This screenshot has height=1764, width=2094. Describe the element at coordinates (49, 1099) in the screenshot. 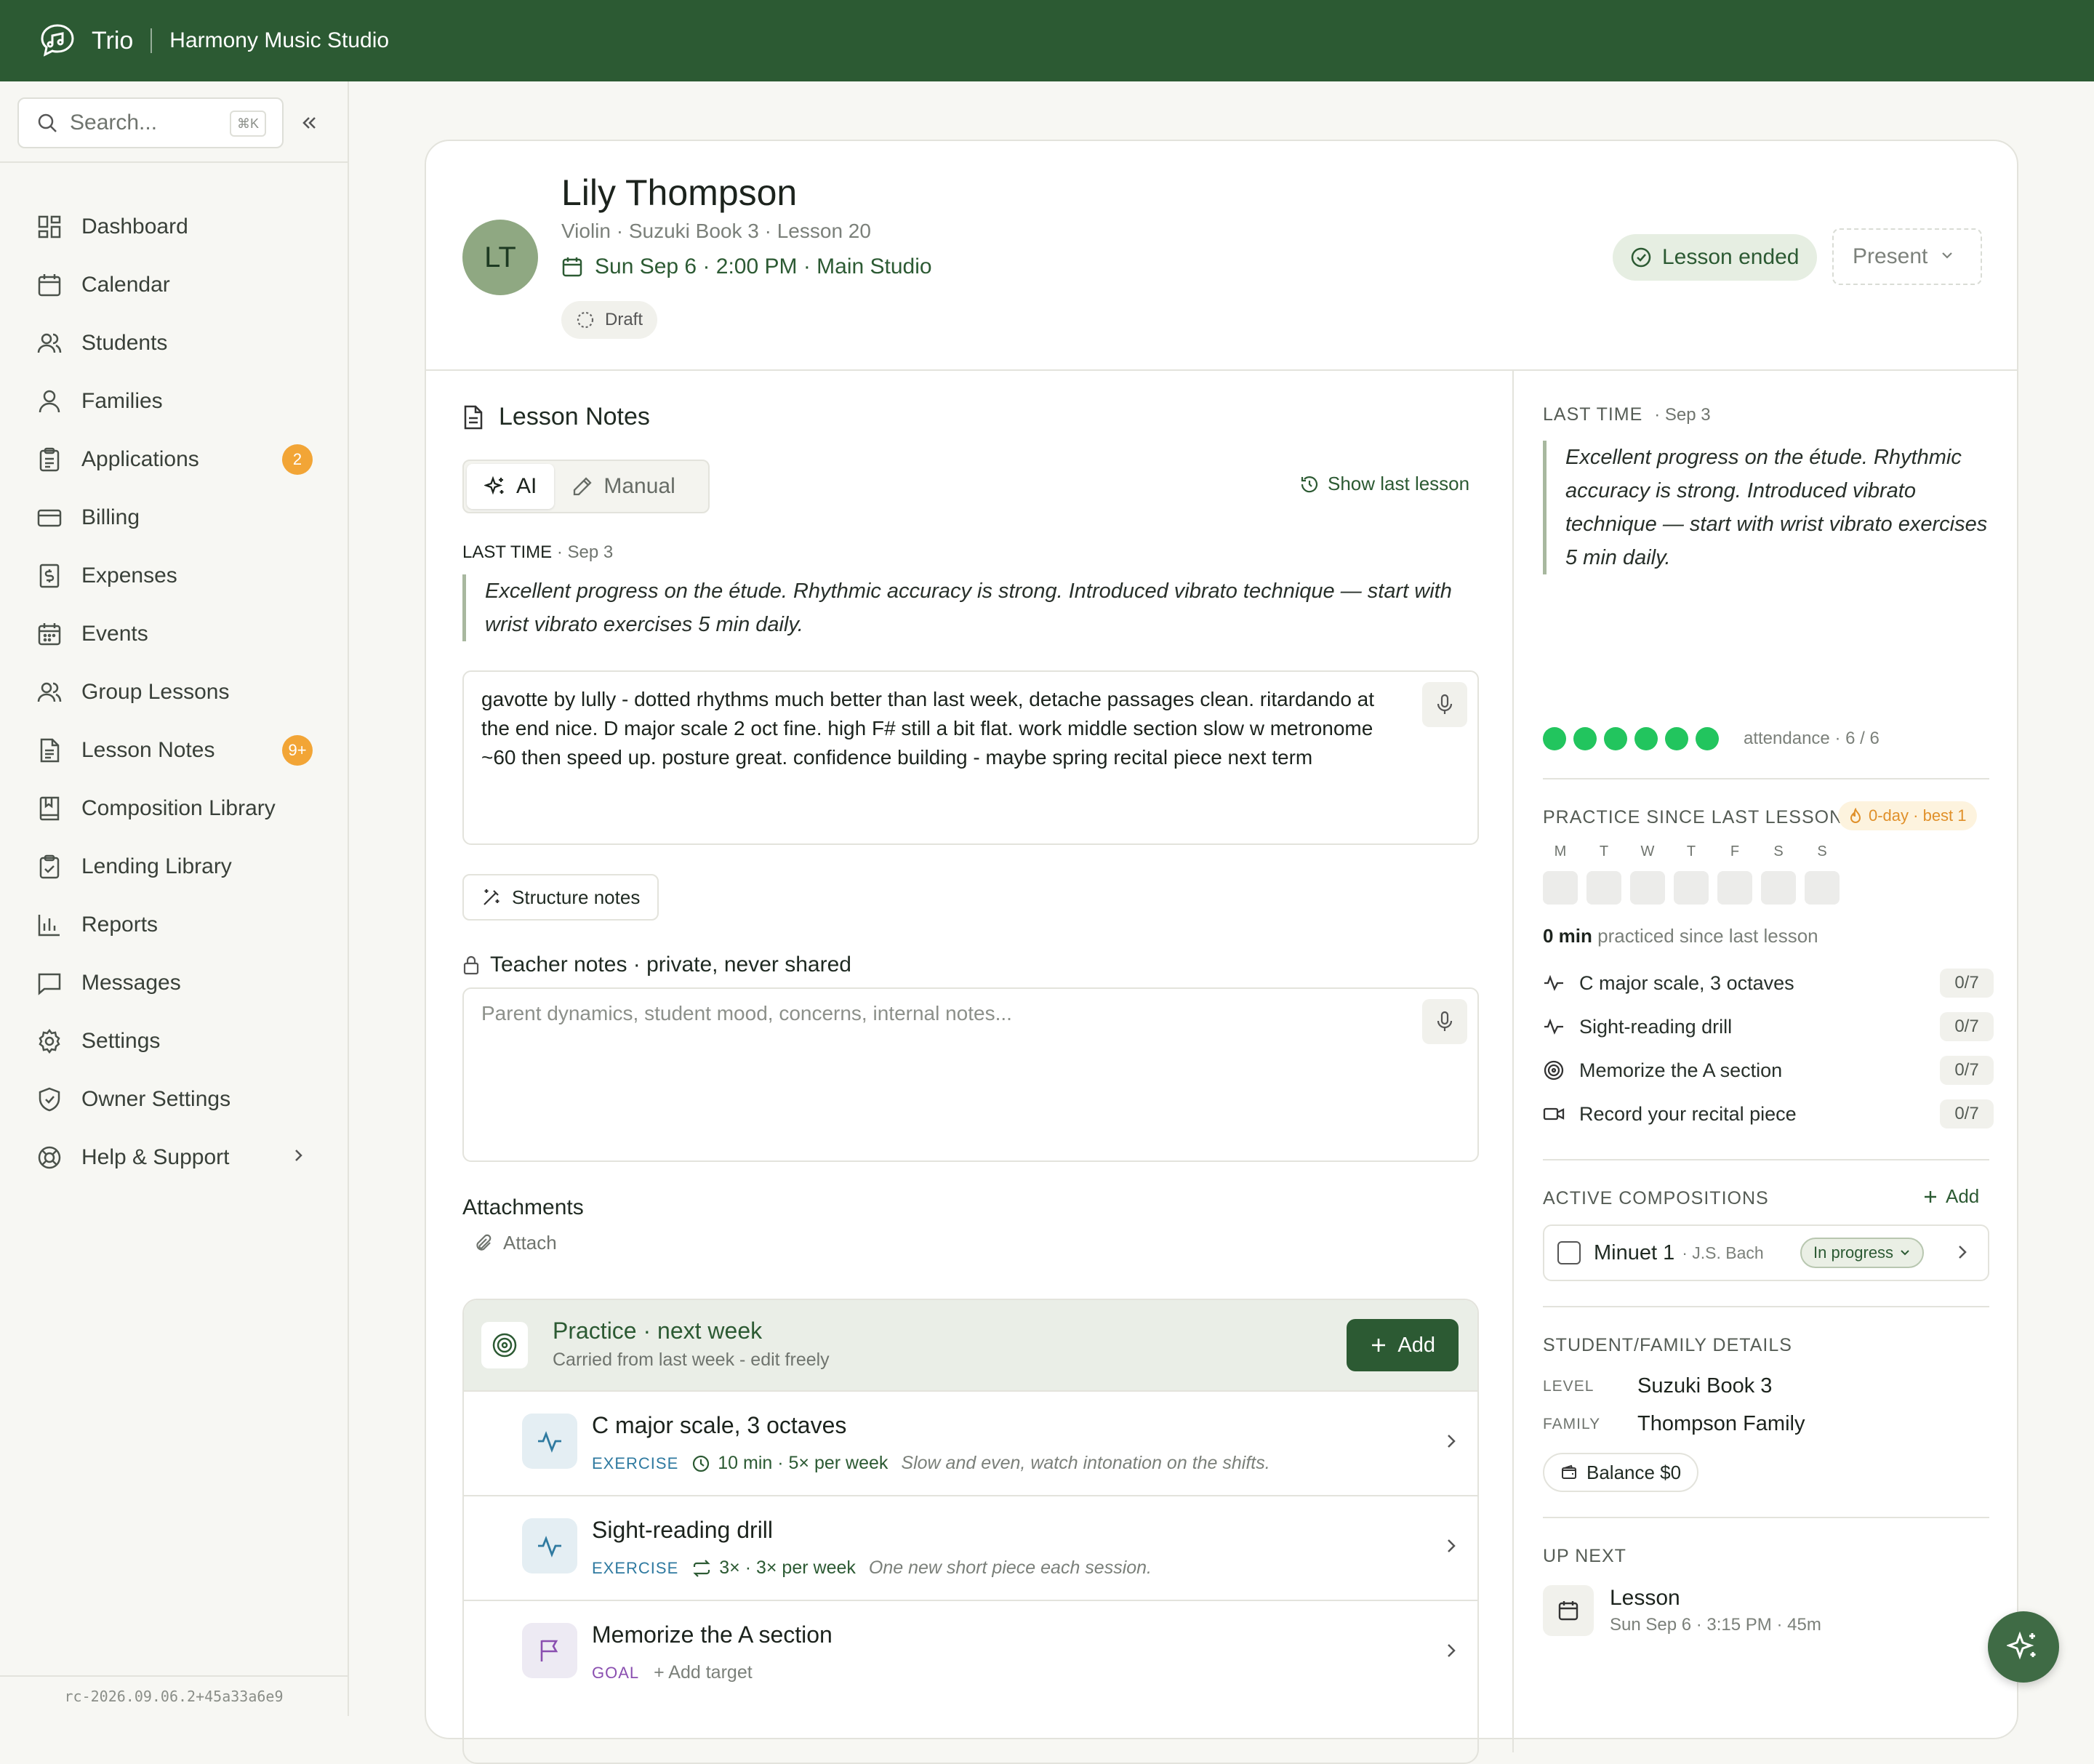

I see `owner-settings-icon` at that location.